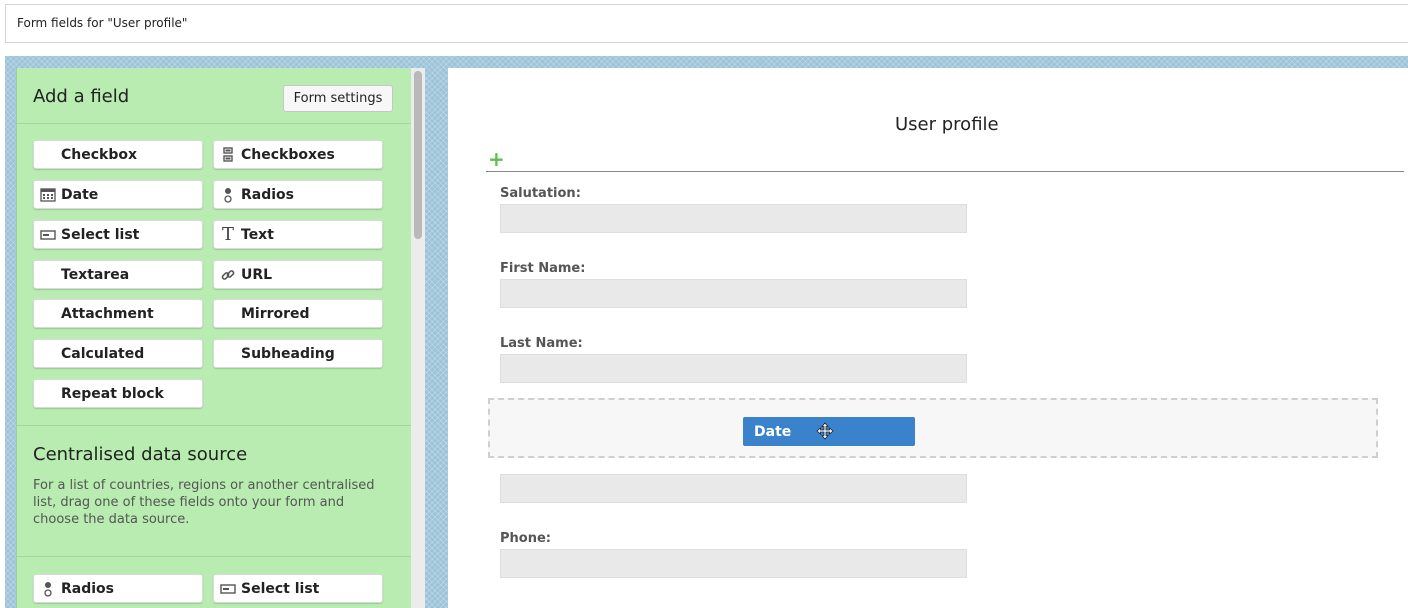 This screenshot has height=608, width=1408. What do you see at coordinates (298, 313) in the screenshot?
I see `field-mirrored-button: Mirrored` at bounding box center [298, 313].